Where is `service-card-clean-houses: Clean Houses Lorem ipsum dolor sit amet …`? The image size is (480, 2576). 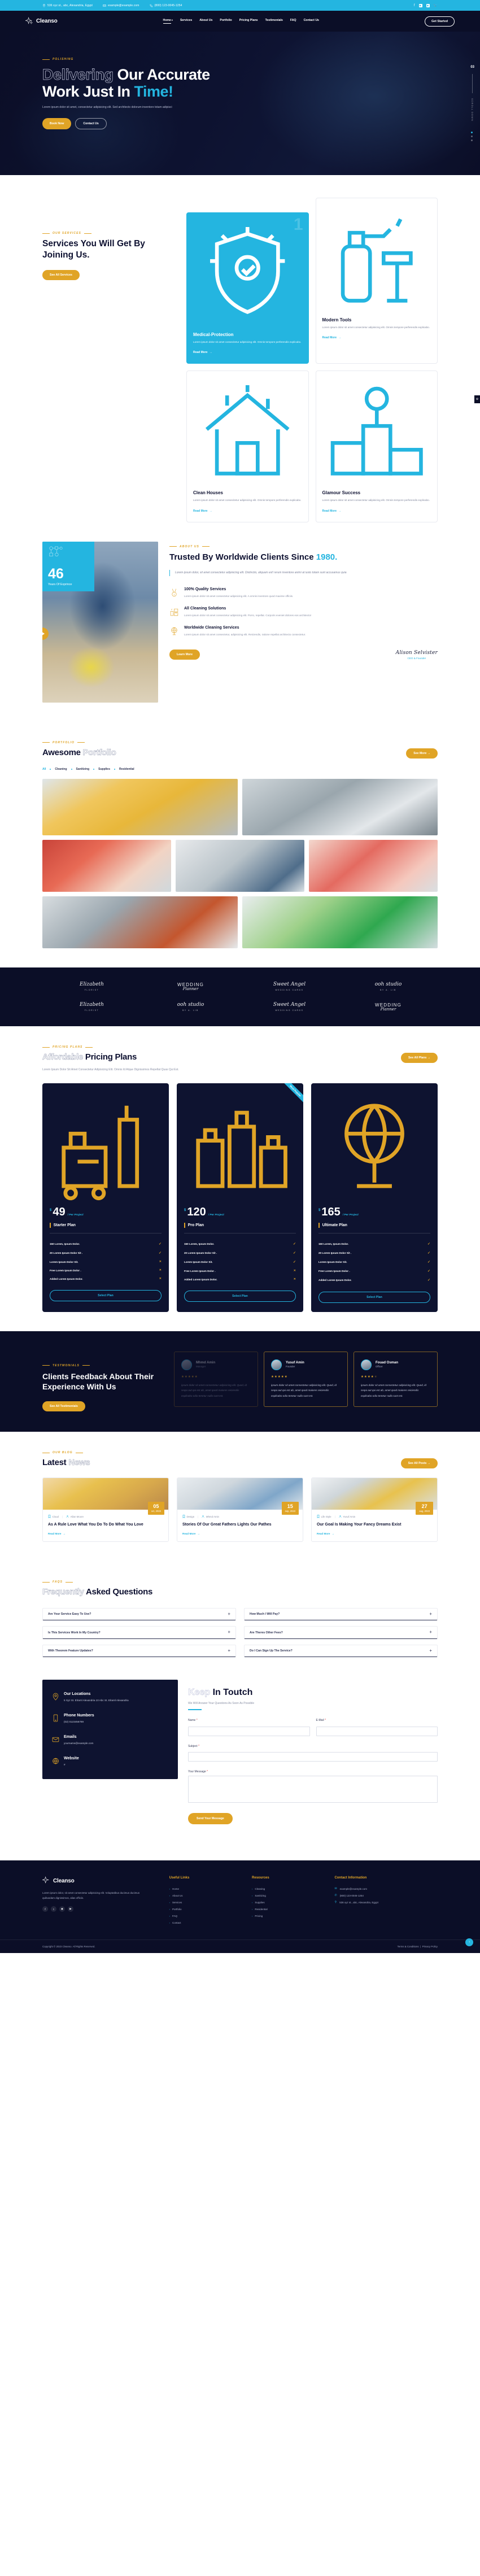 service-card-clean-houses: Clean Houses Lorem ipsum dolor sit amet … is located at coordinates (247, 446).